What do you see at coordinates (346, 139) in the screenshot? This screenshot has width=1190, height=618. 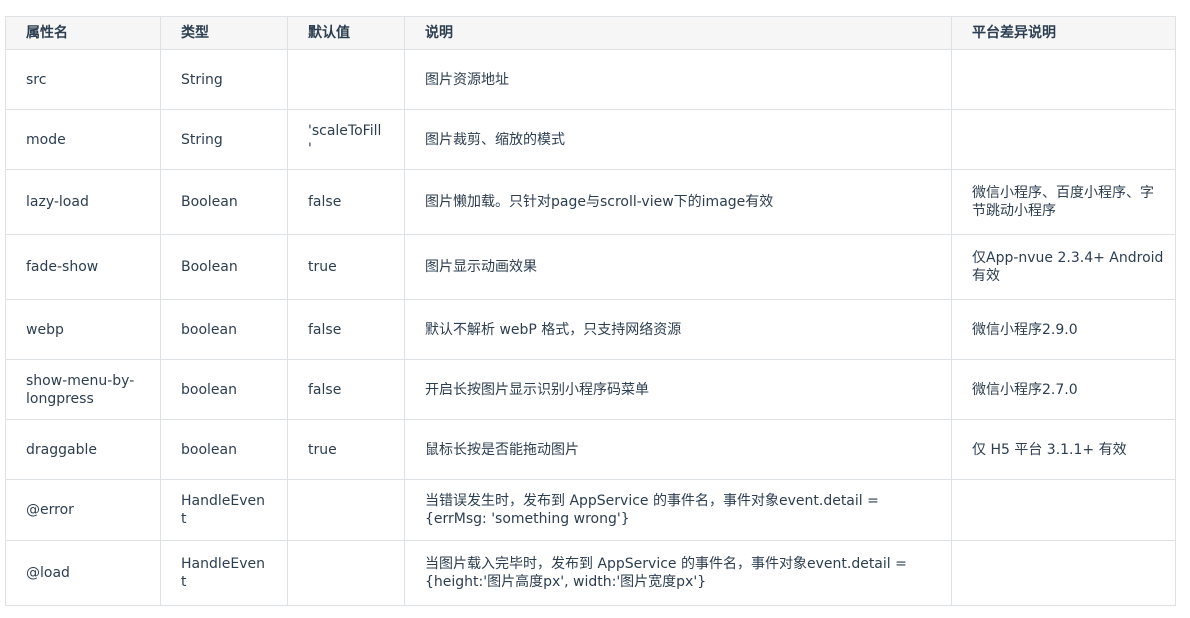 I see `cell-default: 'scaleToFill'` at bounding box center [346, 139].